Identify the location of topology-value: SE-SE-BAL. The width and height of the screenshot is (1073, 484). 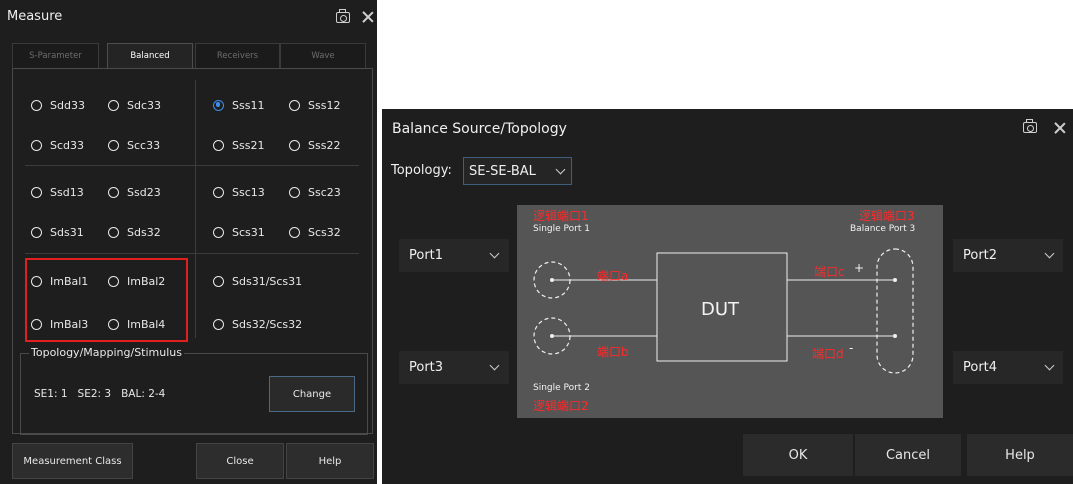
(502, 171).